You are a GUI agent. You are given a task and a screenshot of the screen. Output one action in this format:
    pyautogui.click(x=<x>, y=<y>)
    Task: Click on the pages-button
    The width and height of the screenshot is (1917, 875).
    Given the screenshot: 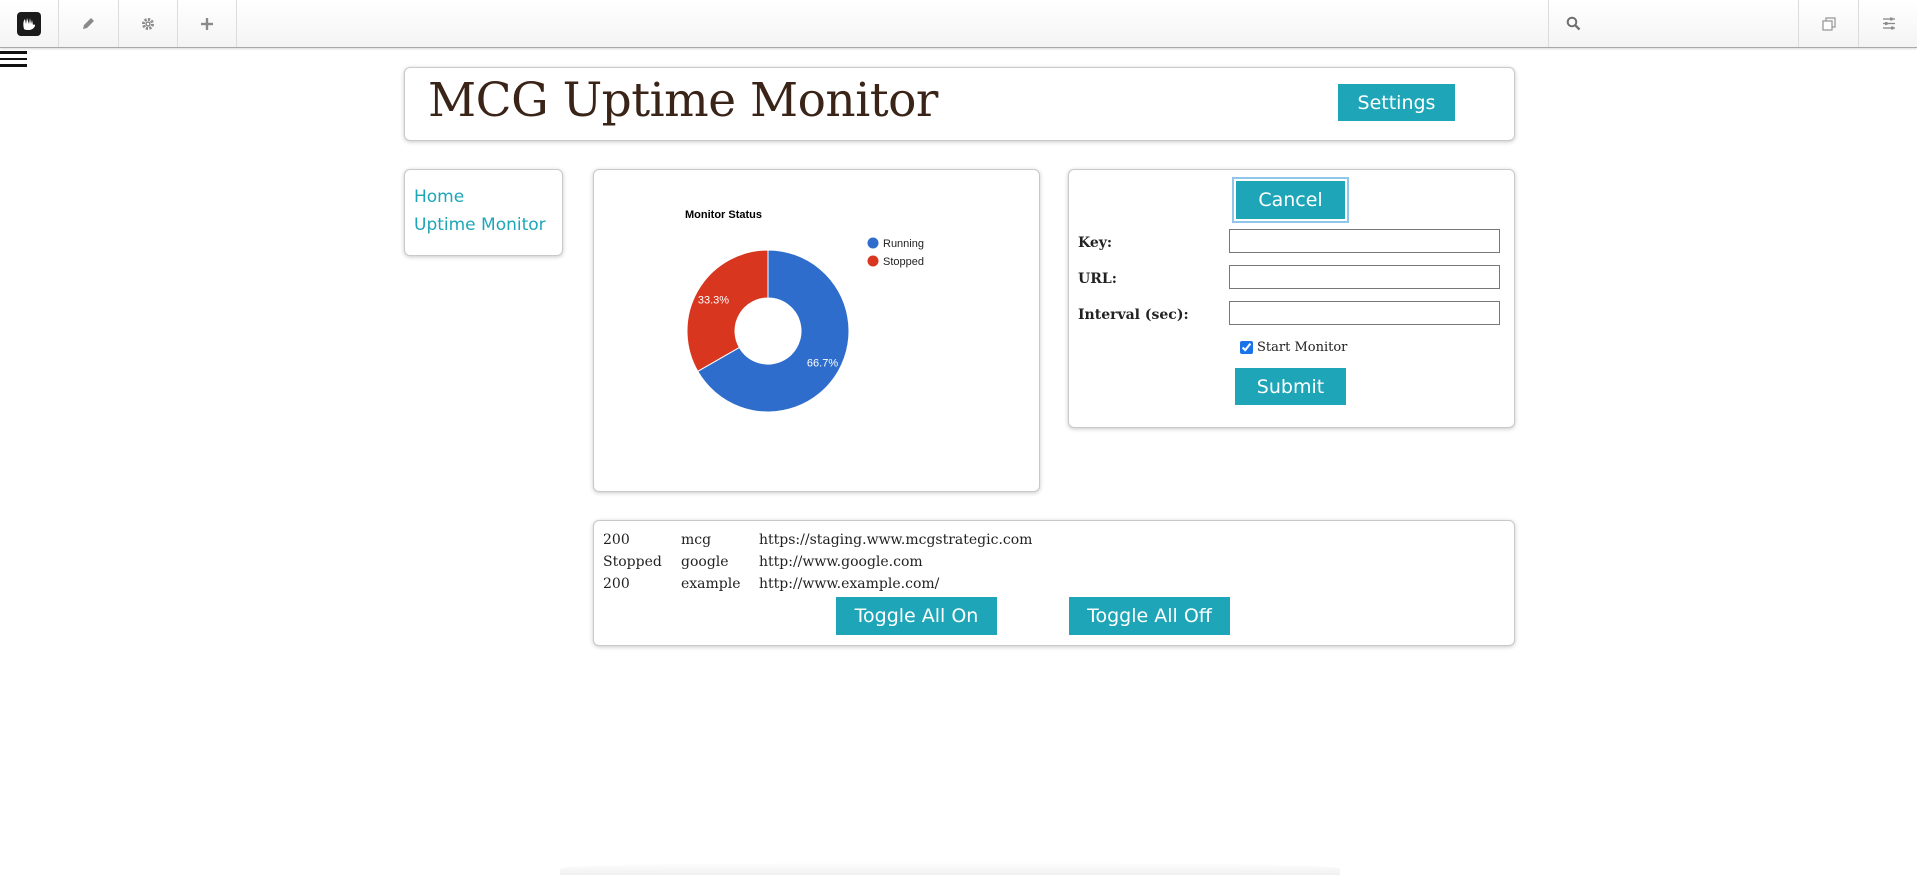 What is the action you would take?
    pyautogui.click(x=1828, y=23)
    